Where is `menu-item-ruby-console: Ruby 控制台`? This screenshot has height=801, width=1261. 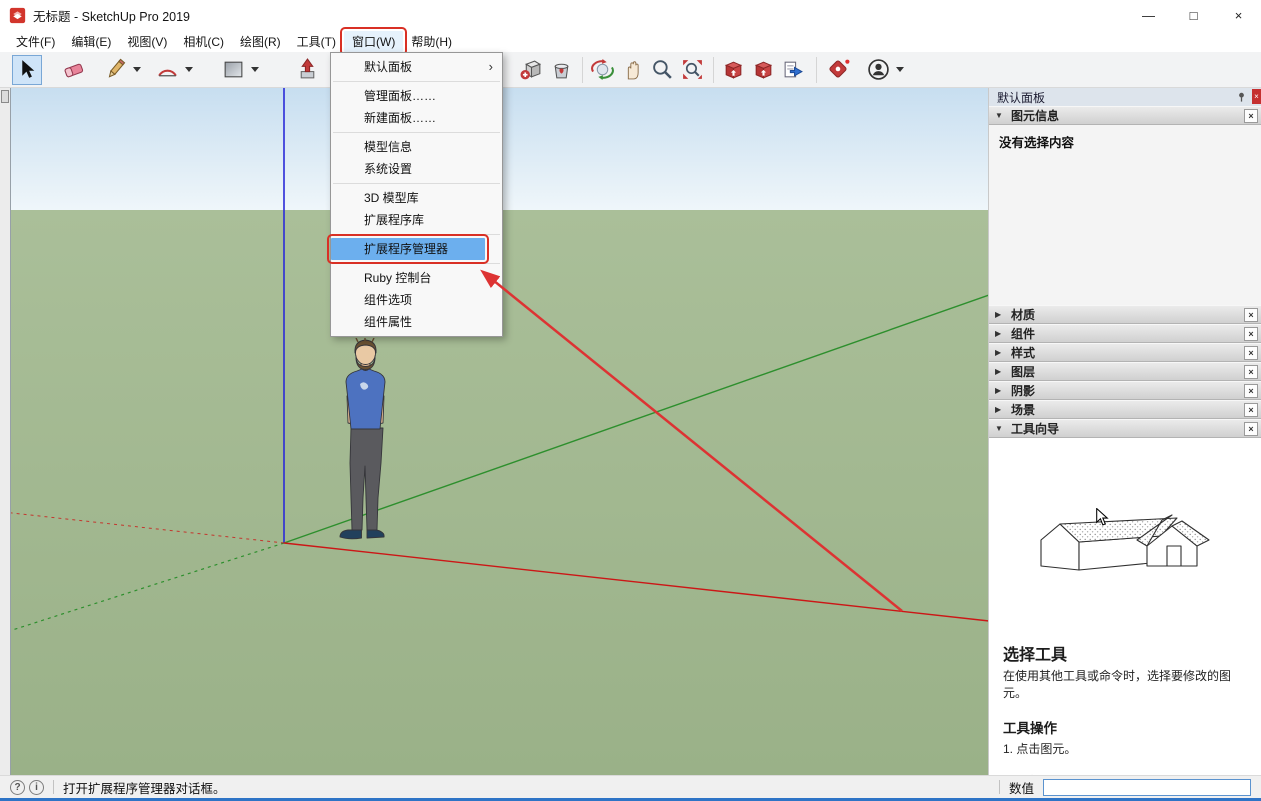 menu-item-ruby-console: Ruby 控制台 is located at coordinates (416, 278).